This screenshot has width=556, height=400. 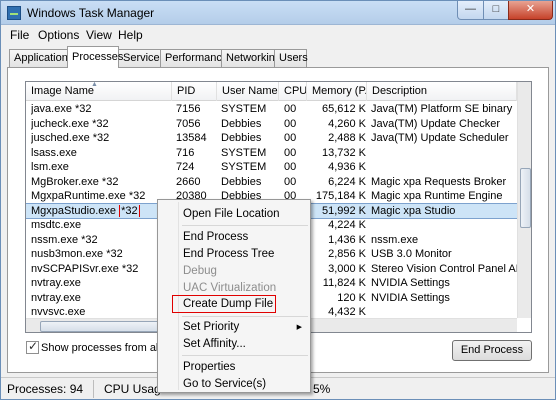 What do you see at coordinates (347, 254) in the screenshot?
I see `process-memory: 2,856 K` at bounding box center [347, 254].